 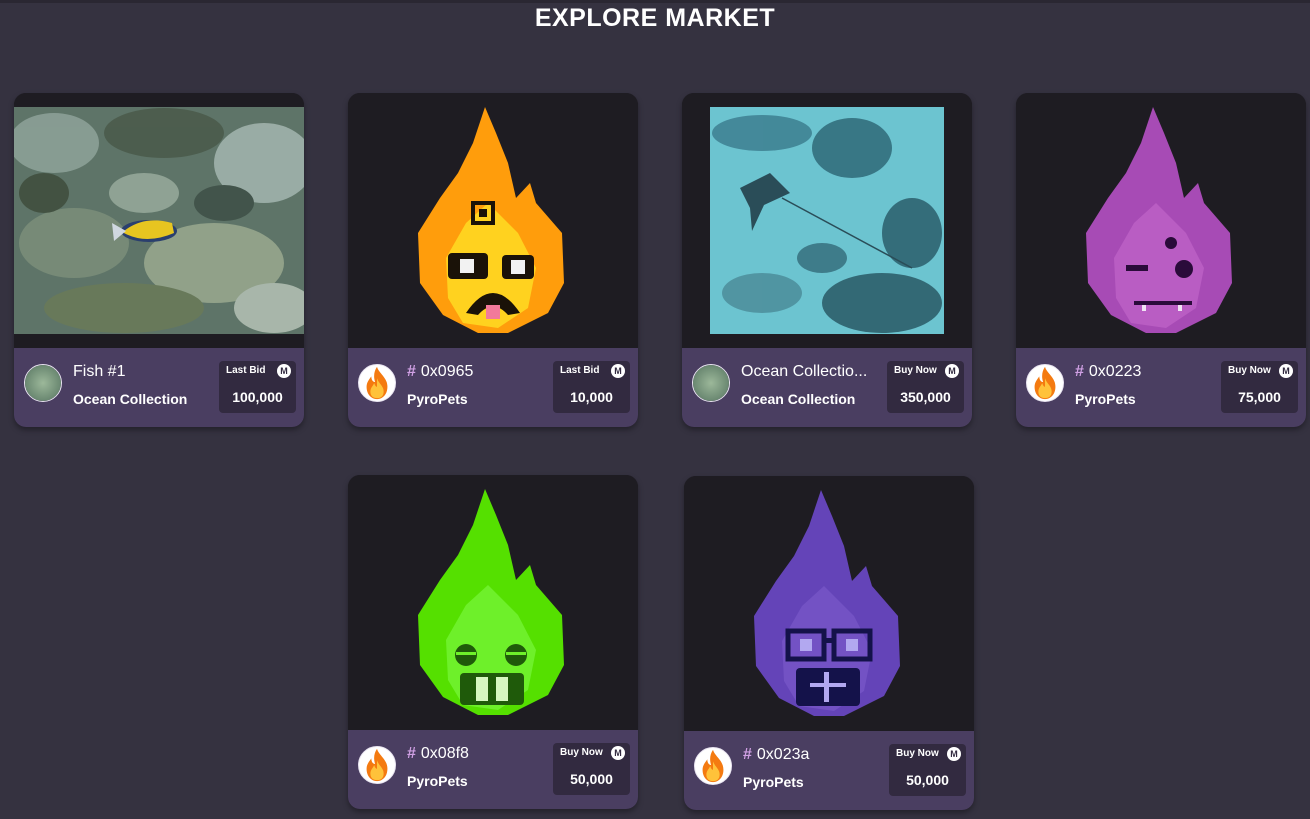 What do you see at coordinates (493, 387) in the screenshot?
I see `card-footer: #0x0965 PyroPets Last Bid M 10,000` at bounding box center [493, 387].